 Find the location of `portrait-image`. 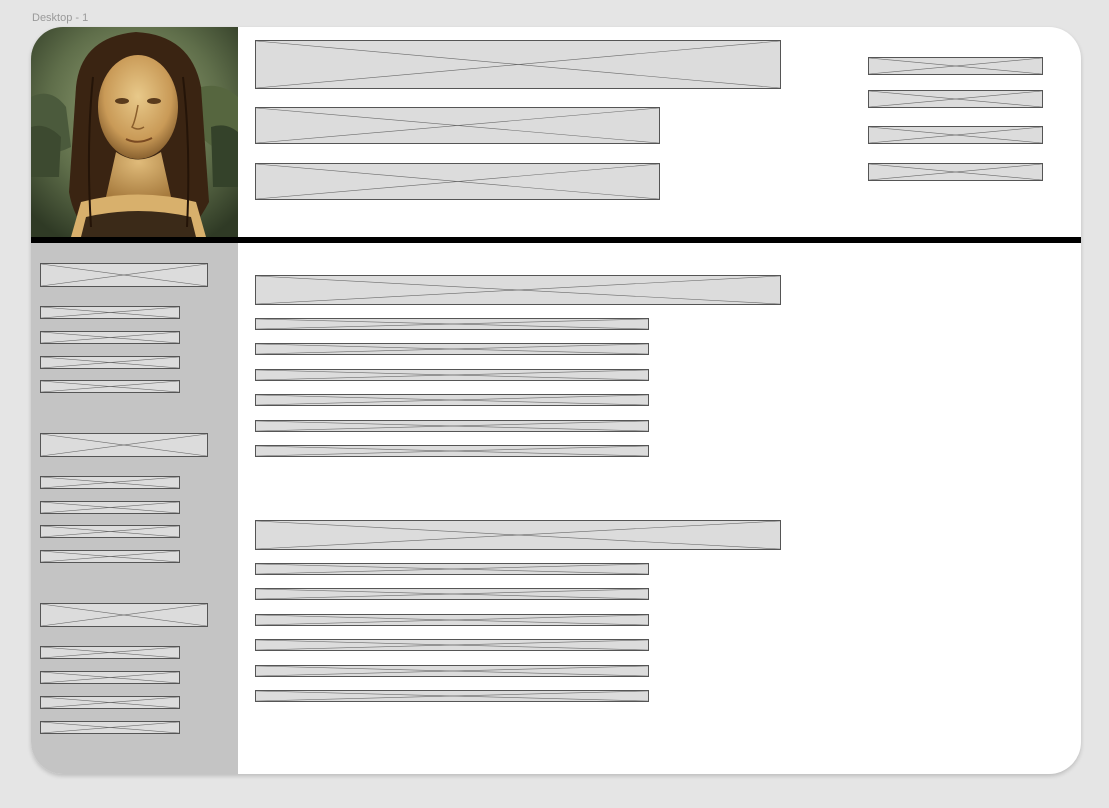

portrait-image is located at coordinates (134, 132).